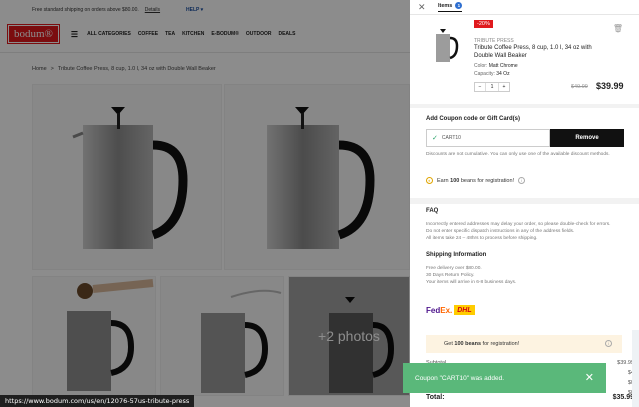 The width and height of the screenshot is (639, 407). Describe the element at coordinates (484, 74) in the screenshot. I see `item-capacity-label: Capacity:` at that location.